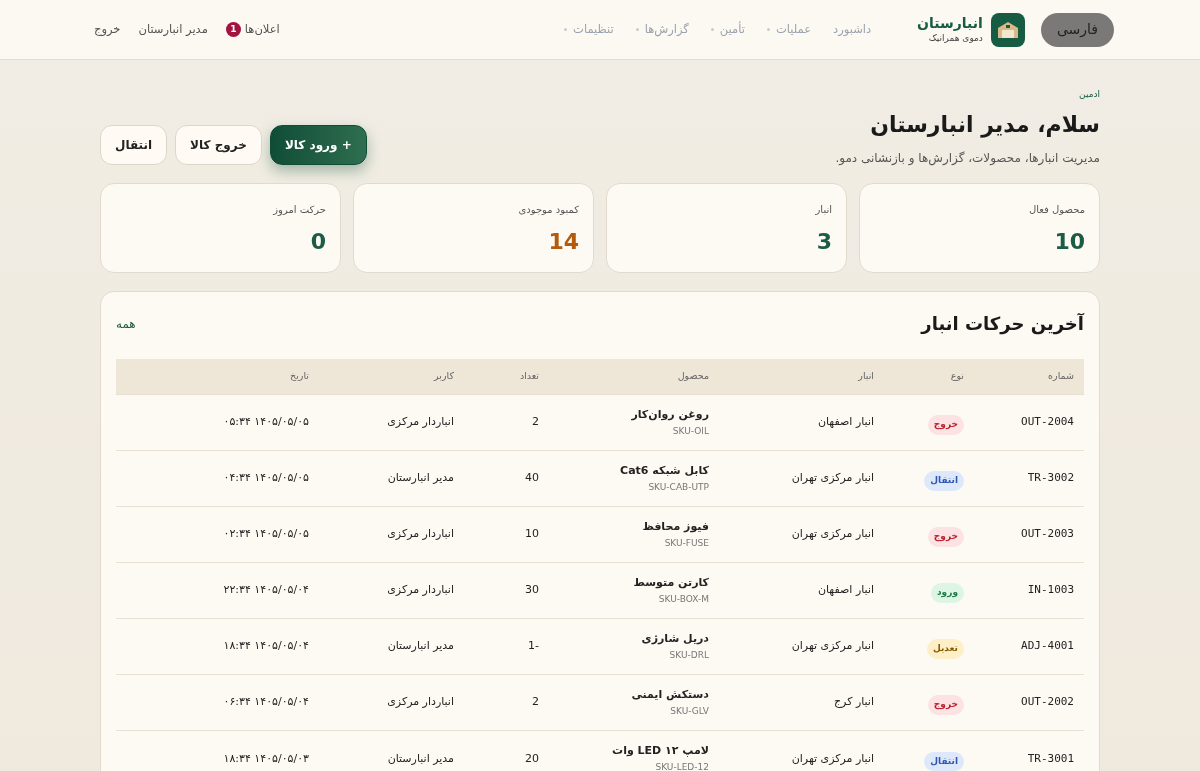 The image size is (1200, 771). Describe the element at coordinates (683, 599) in the screenshot. I see `product-sku: SKU-BOX-M` at that location.